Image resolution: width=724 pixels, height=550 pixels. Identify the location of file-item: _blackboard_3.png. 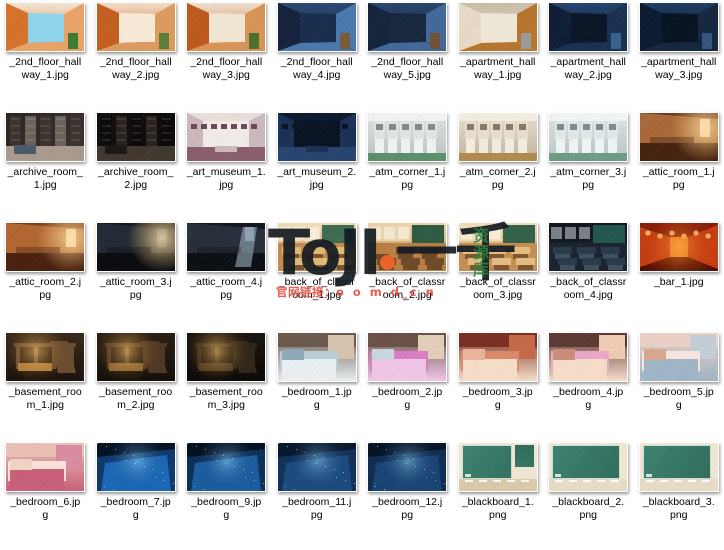
(679, 495).